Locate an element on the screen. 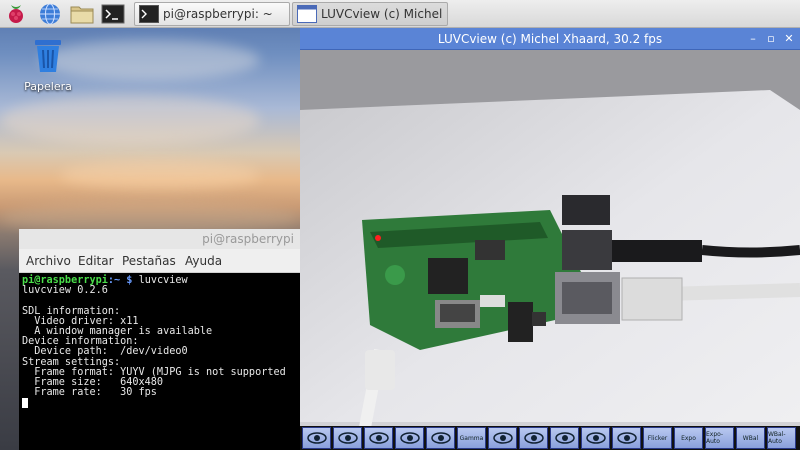 The width and height of the screenshot is (800, 450). terminal-cursor is located at coordinates (25, 403).